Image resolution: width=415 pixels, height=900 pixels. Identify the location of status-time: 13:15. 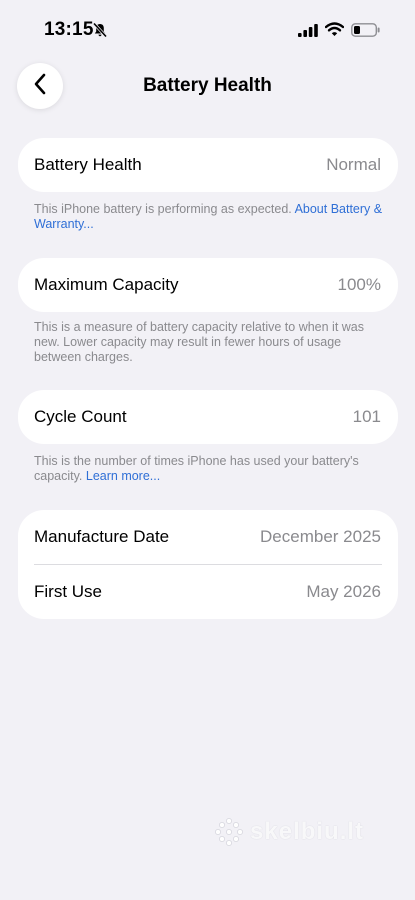
(69, 29).